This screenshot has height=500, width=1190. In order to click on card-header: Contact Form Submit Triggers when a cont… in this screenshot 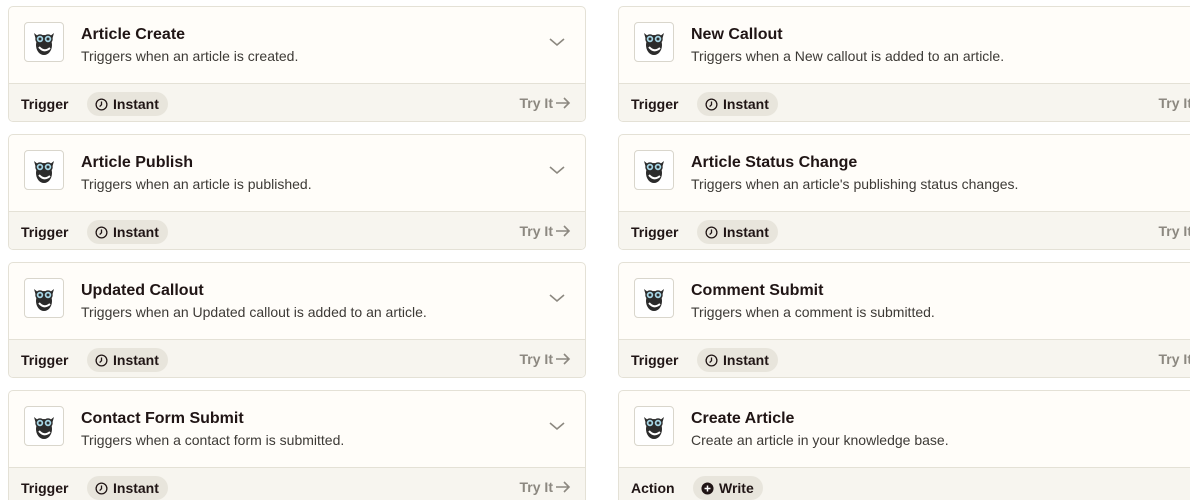, I will do `click(297, 429)`.